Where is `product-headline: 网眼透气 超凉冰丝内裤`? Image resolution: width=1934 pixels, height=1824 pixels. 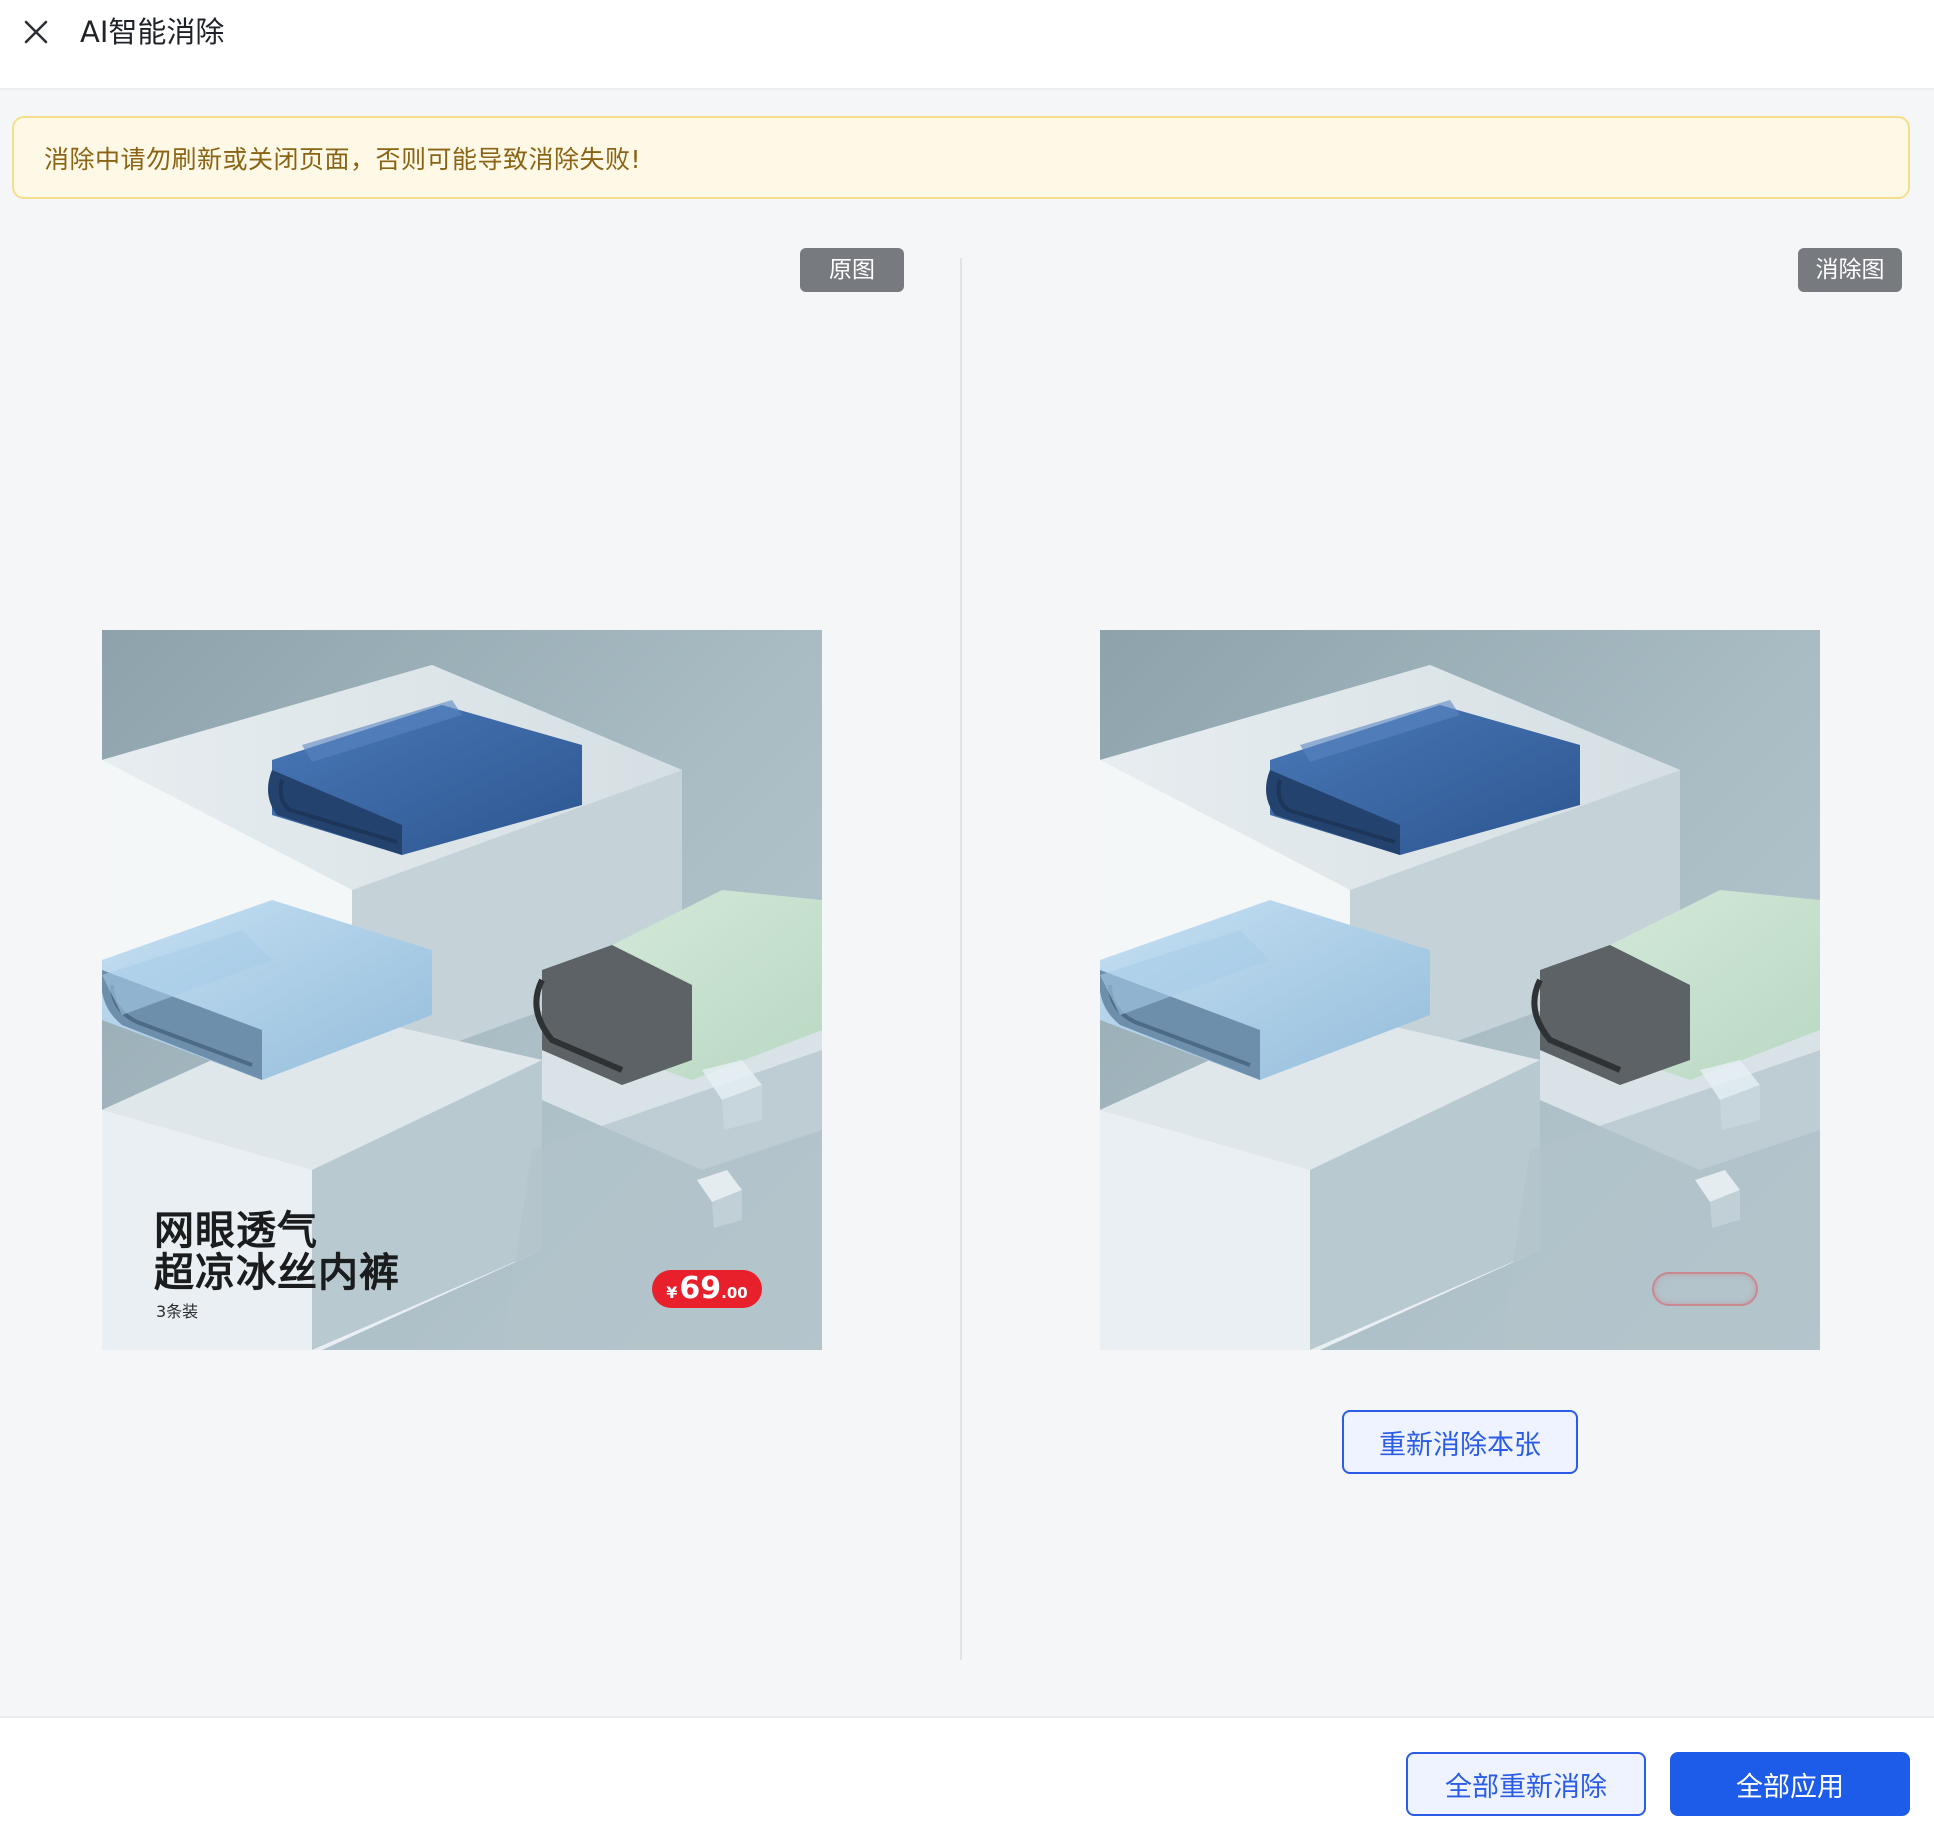 product-headline: 网眼透气 超凉冰丝内裤 is located at coordinates (277, 1252).